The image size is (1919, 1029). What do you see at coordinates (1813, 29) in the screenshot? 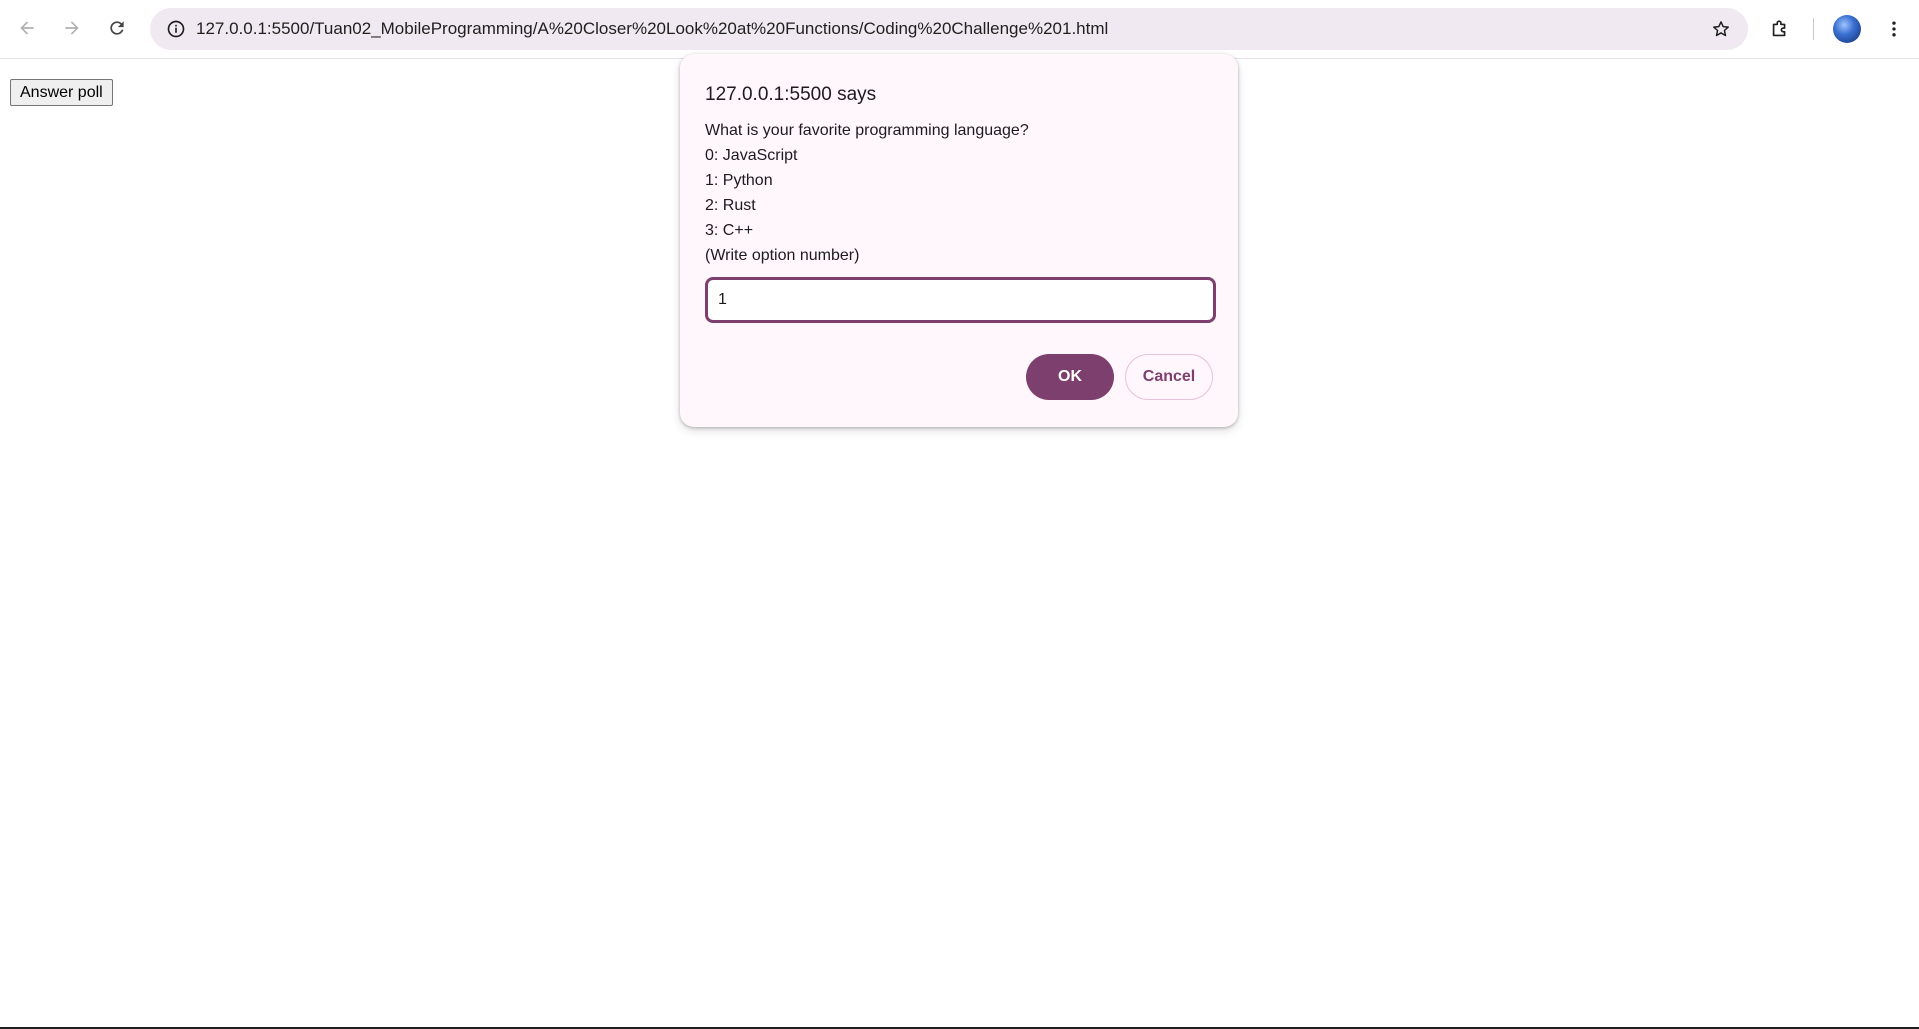
I see `toolbar-divider` at bounding box center [1813, 29].